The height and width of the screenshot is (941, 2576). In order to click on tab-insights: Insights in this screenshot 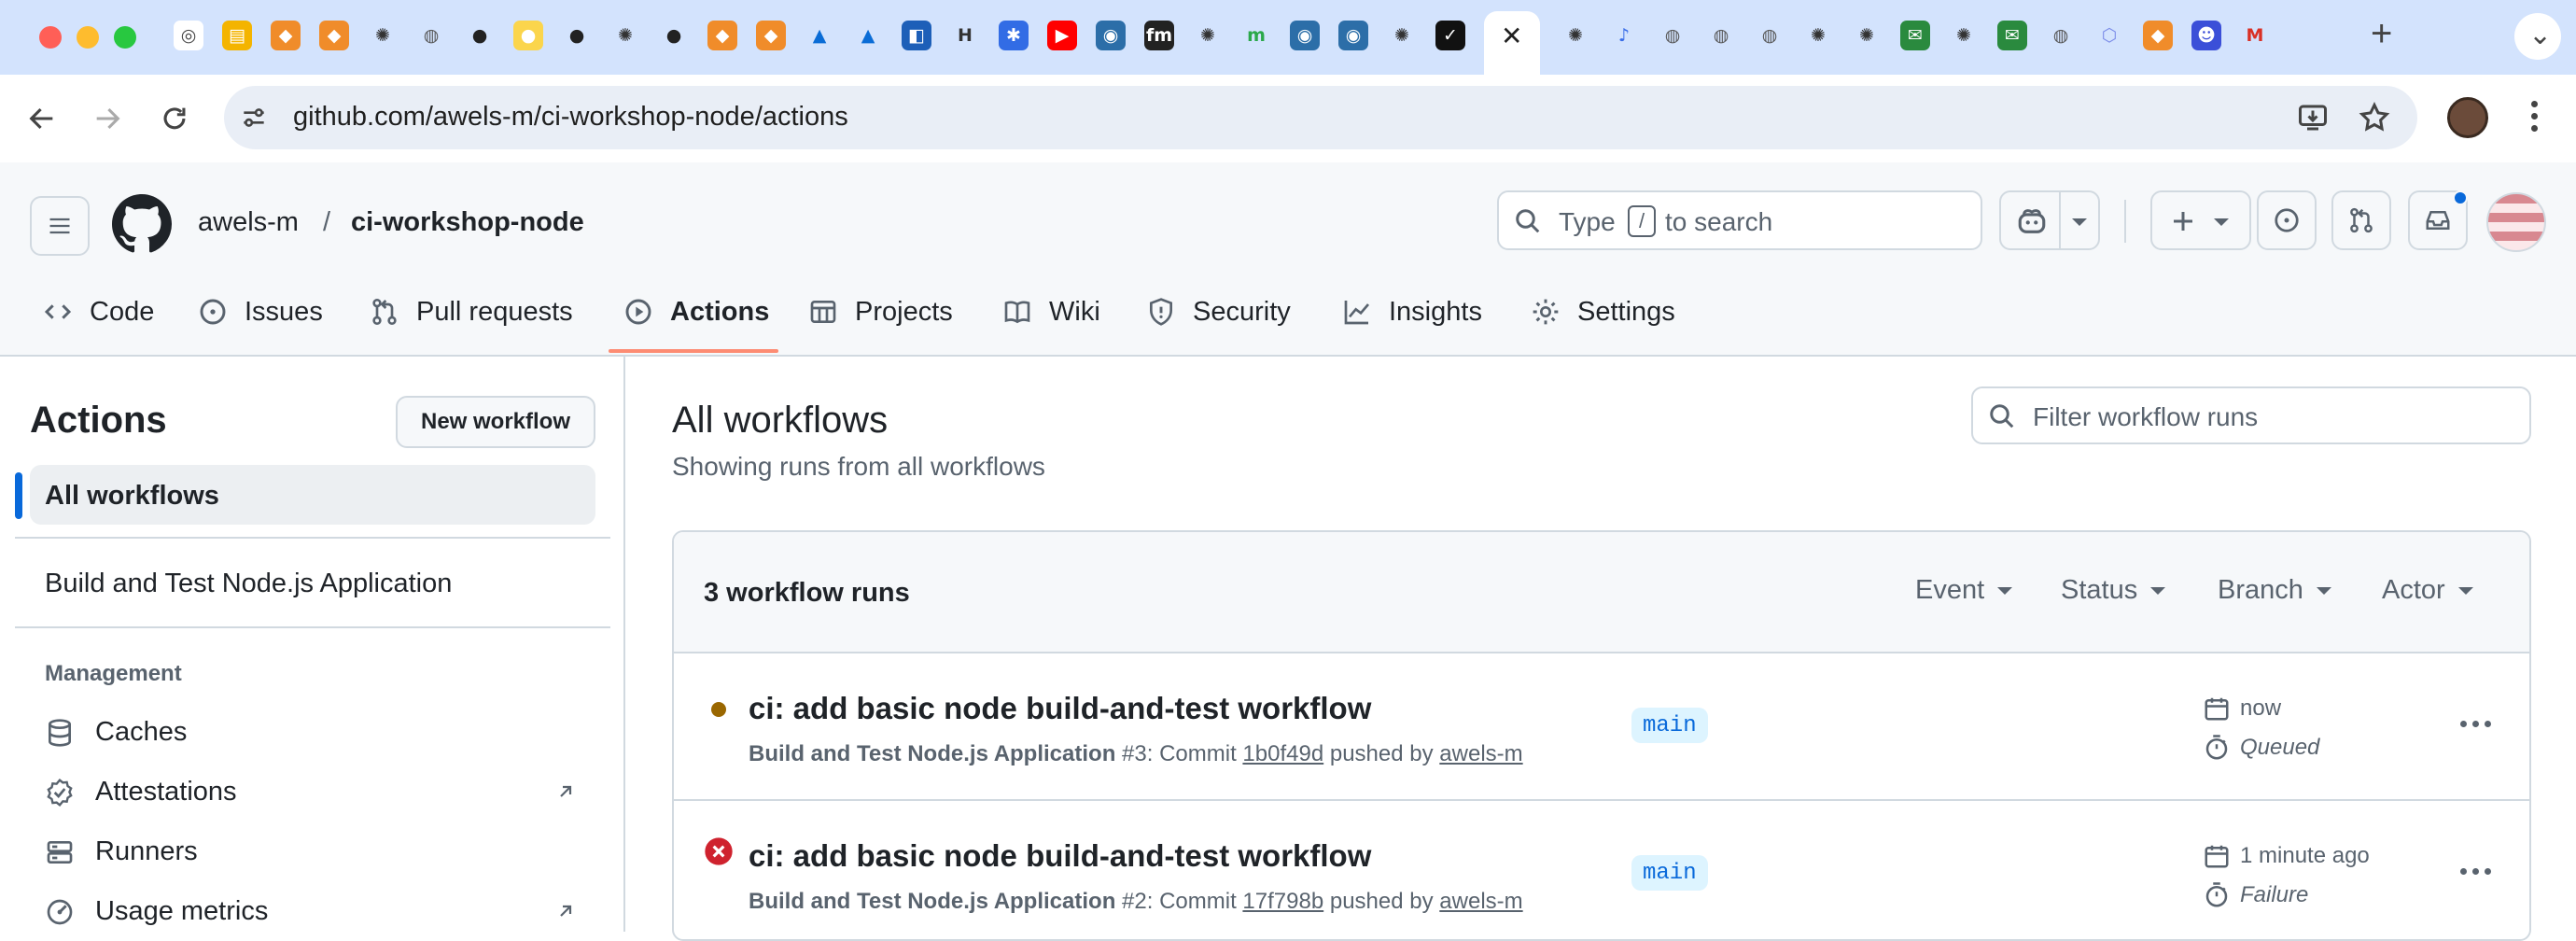, I will do `click(1412, 312)`.